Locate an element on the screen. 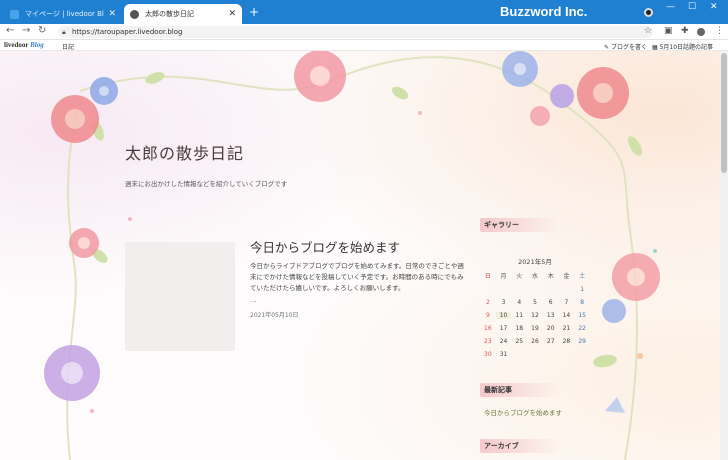 The height and width of the screenshot is (460, 728). maximize-icon: ☐ is located at coordinates (692, 7).